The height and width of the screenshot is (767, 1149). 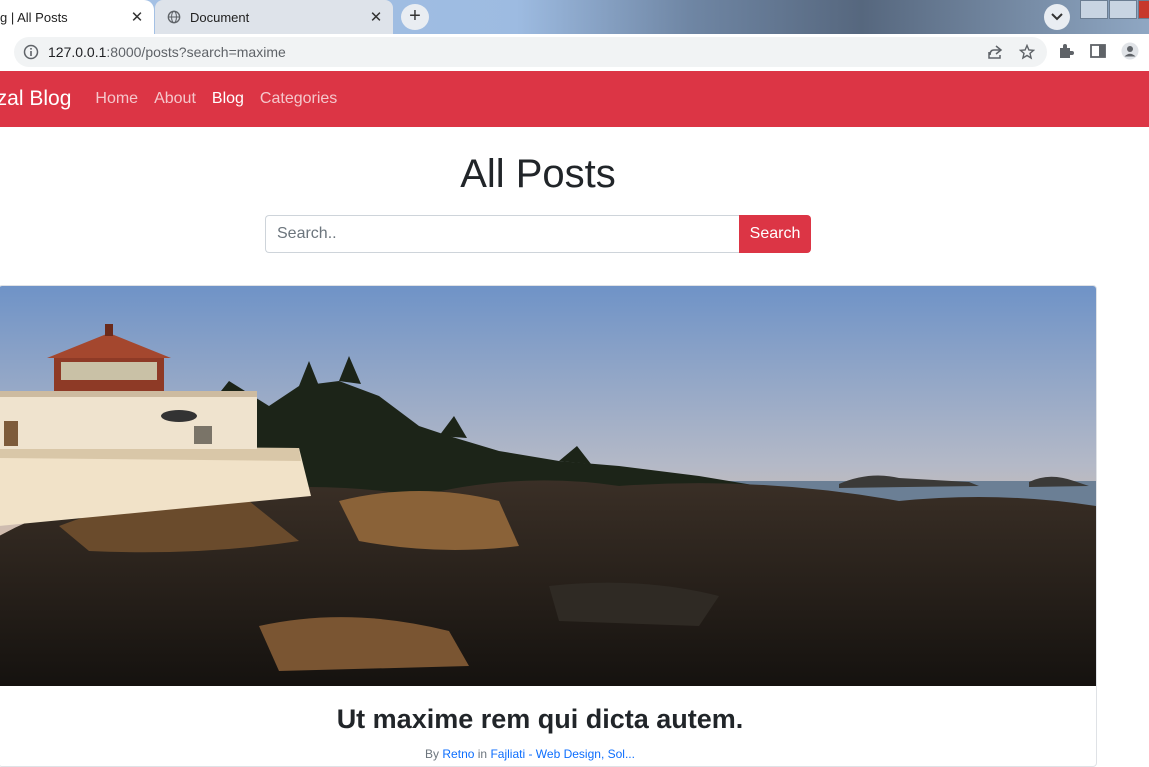 I want to click on nav-links: Home About Blog Categories, so click(x=224, y=99).